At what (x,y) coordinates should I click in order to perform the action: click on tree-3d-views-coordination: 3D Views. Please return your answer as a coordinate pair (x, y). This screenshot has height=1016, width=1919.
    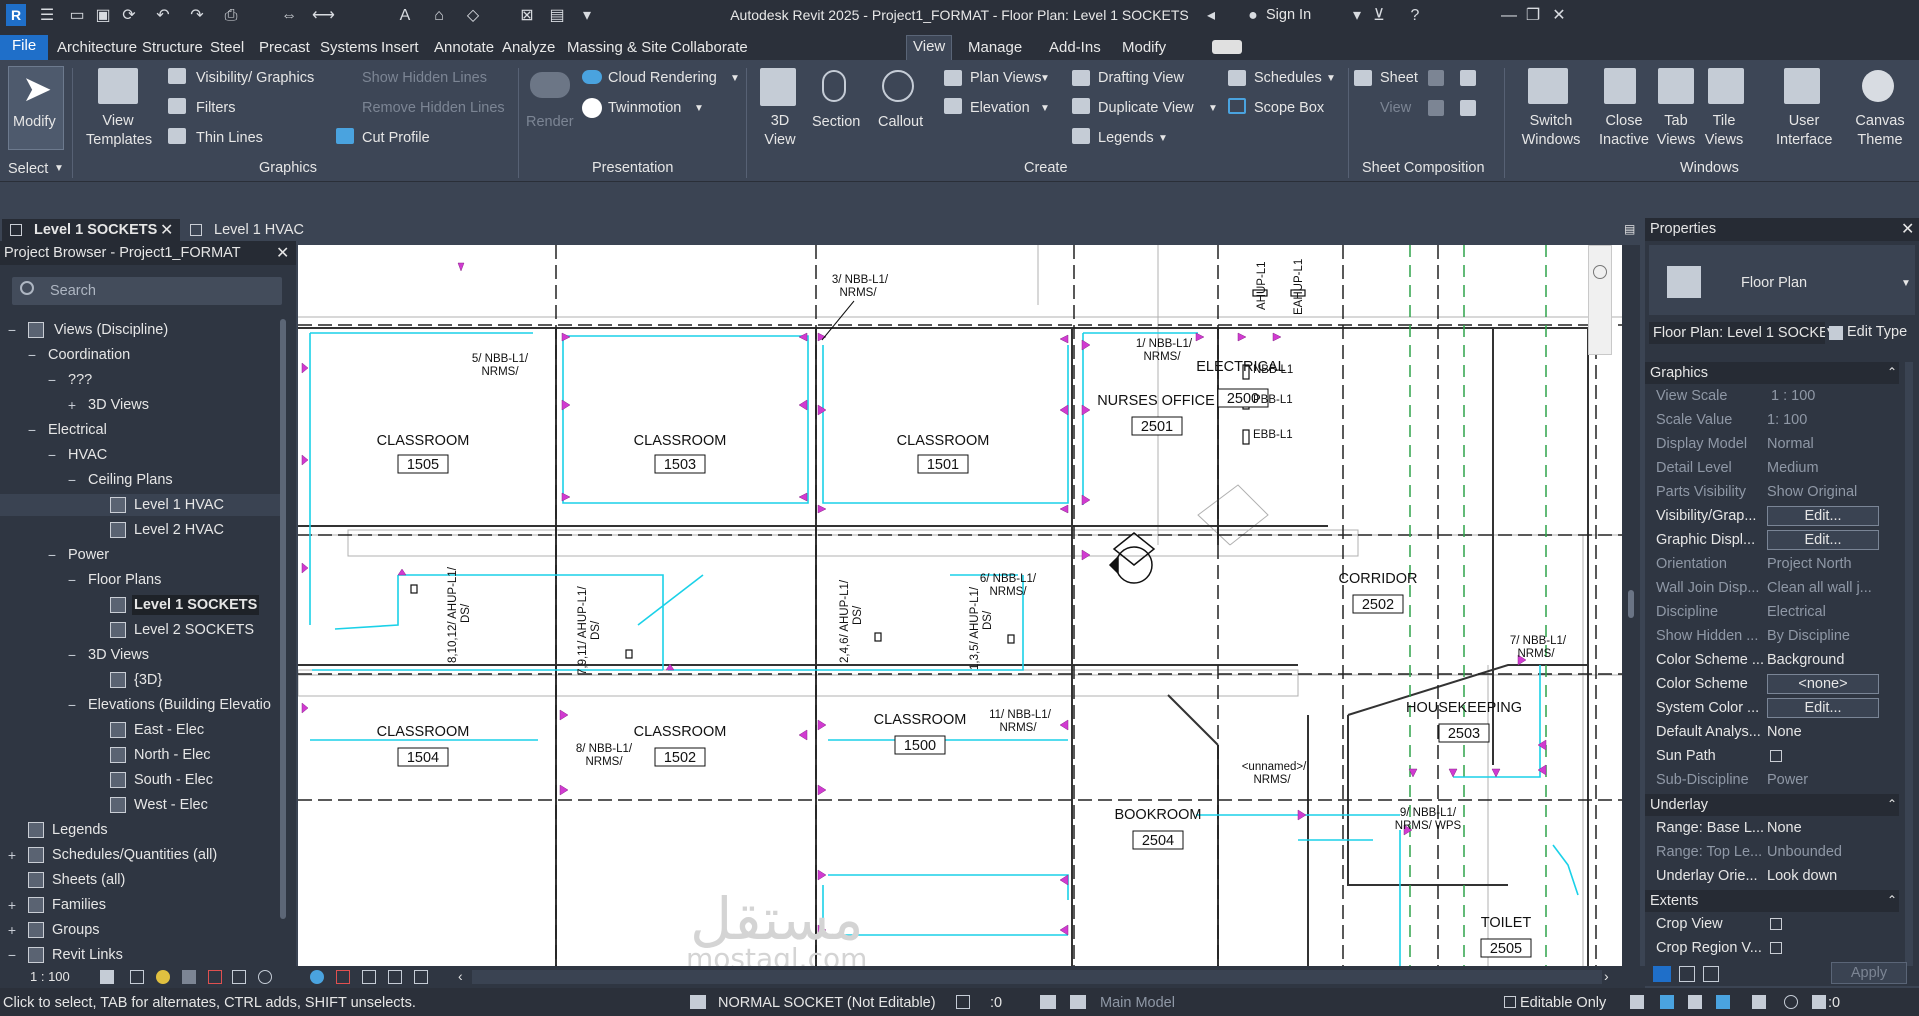
    Looking at the image, I should click on (118, 405).